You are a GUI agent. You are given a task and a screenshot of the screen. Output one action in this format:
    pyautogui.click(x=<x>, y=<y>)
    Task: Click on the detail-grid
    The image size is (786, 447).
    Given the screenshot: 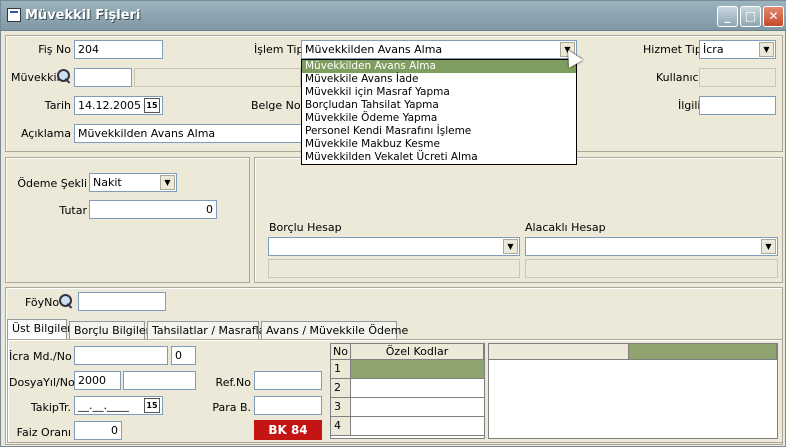 What is the action you would take?
    pyautogui.click(x=633, y=391)
    